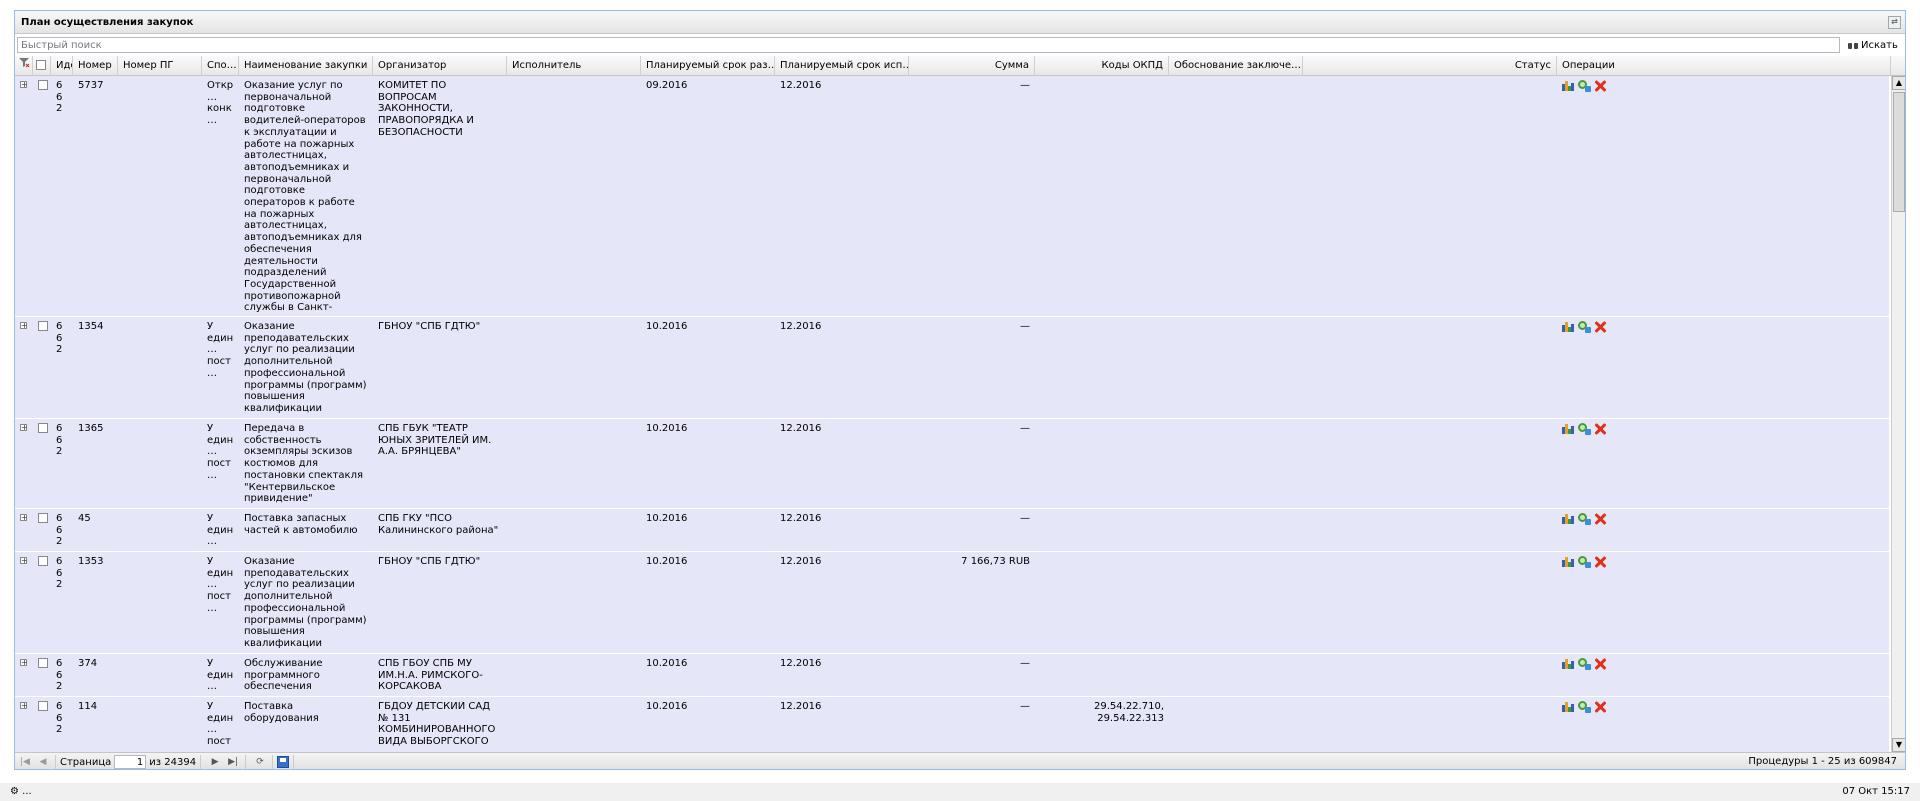 The width and height of the screenshot is (1920, 801). Describe the element at coordinates (91, 326) in the screenshot. I see `cell-number: 1354` at that location.